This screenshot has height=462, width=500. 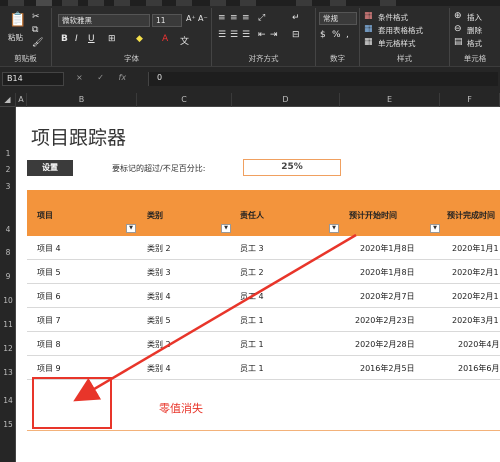 What do you see at coordinates (474, 30) in the screenshot?
I see `delete-button: 删除` at bounding box center [474, 30].